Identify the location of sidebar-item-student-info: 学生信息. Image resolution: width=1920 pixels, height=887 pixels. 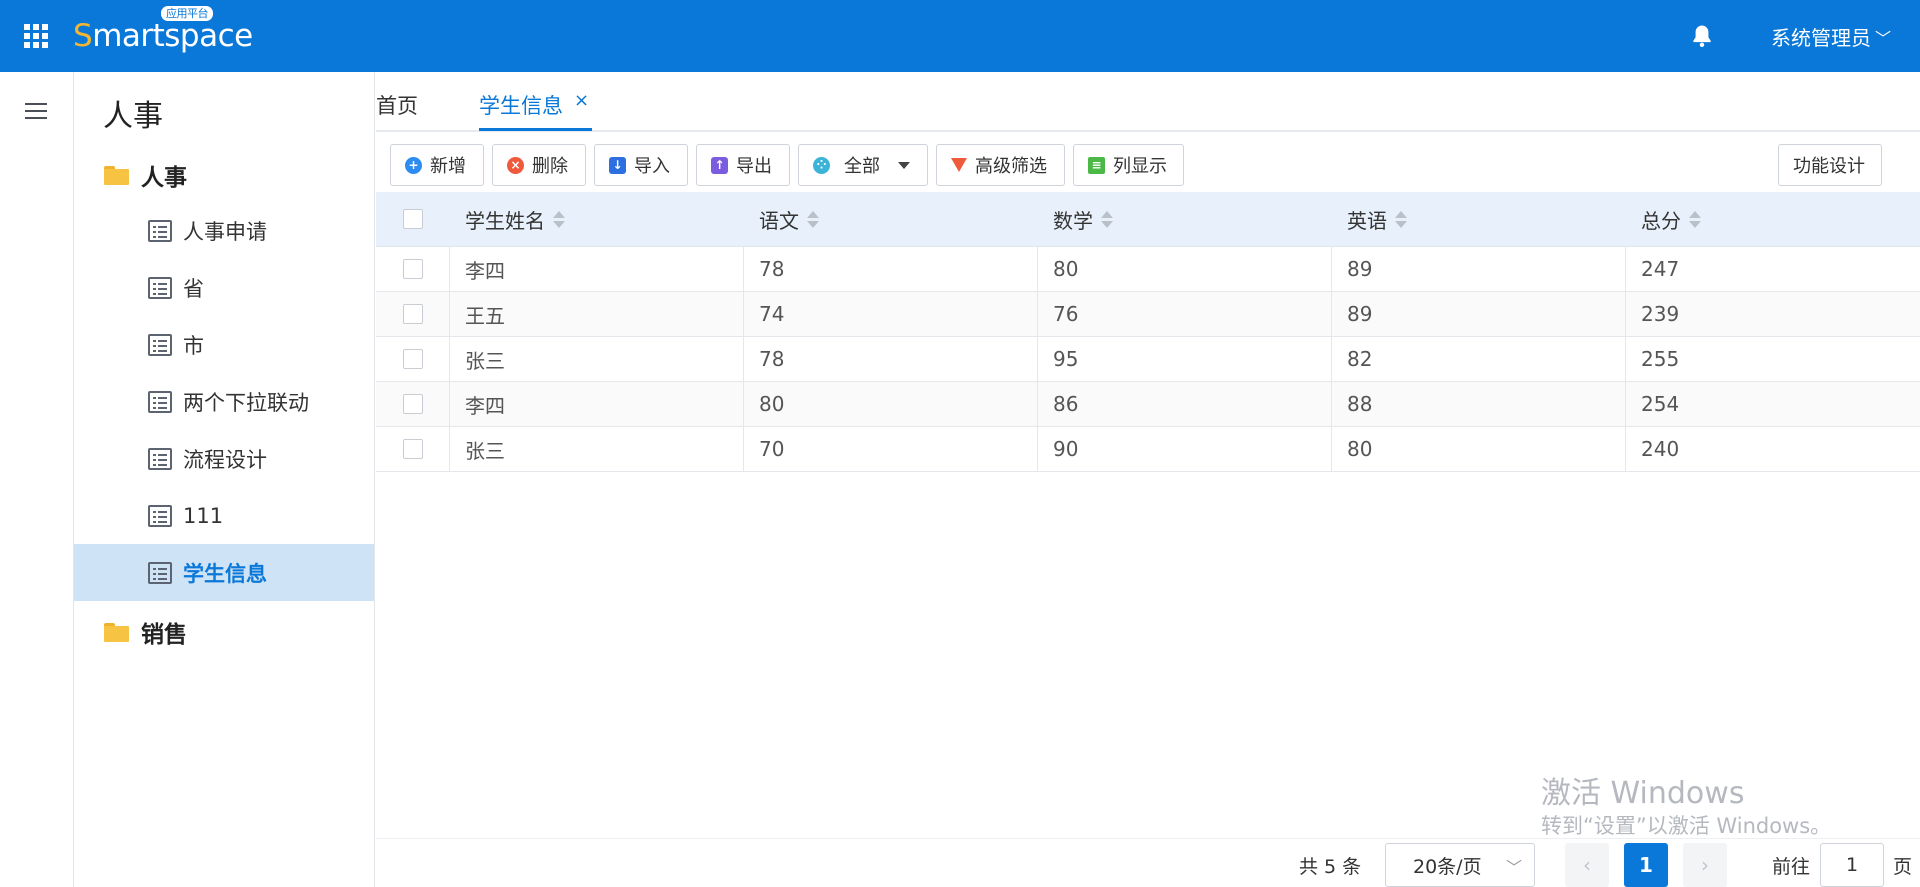
(224, 572).